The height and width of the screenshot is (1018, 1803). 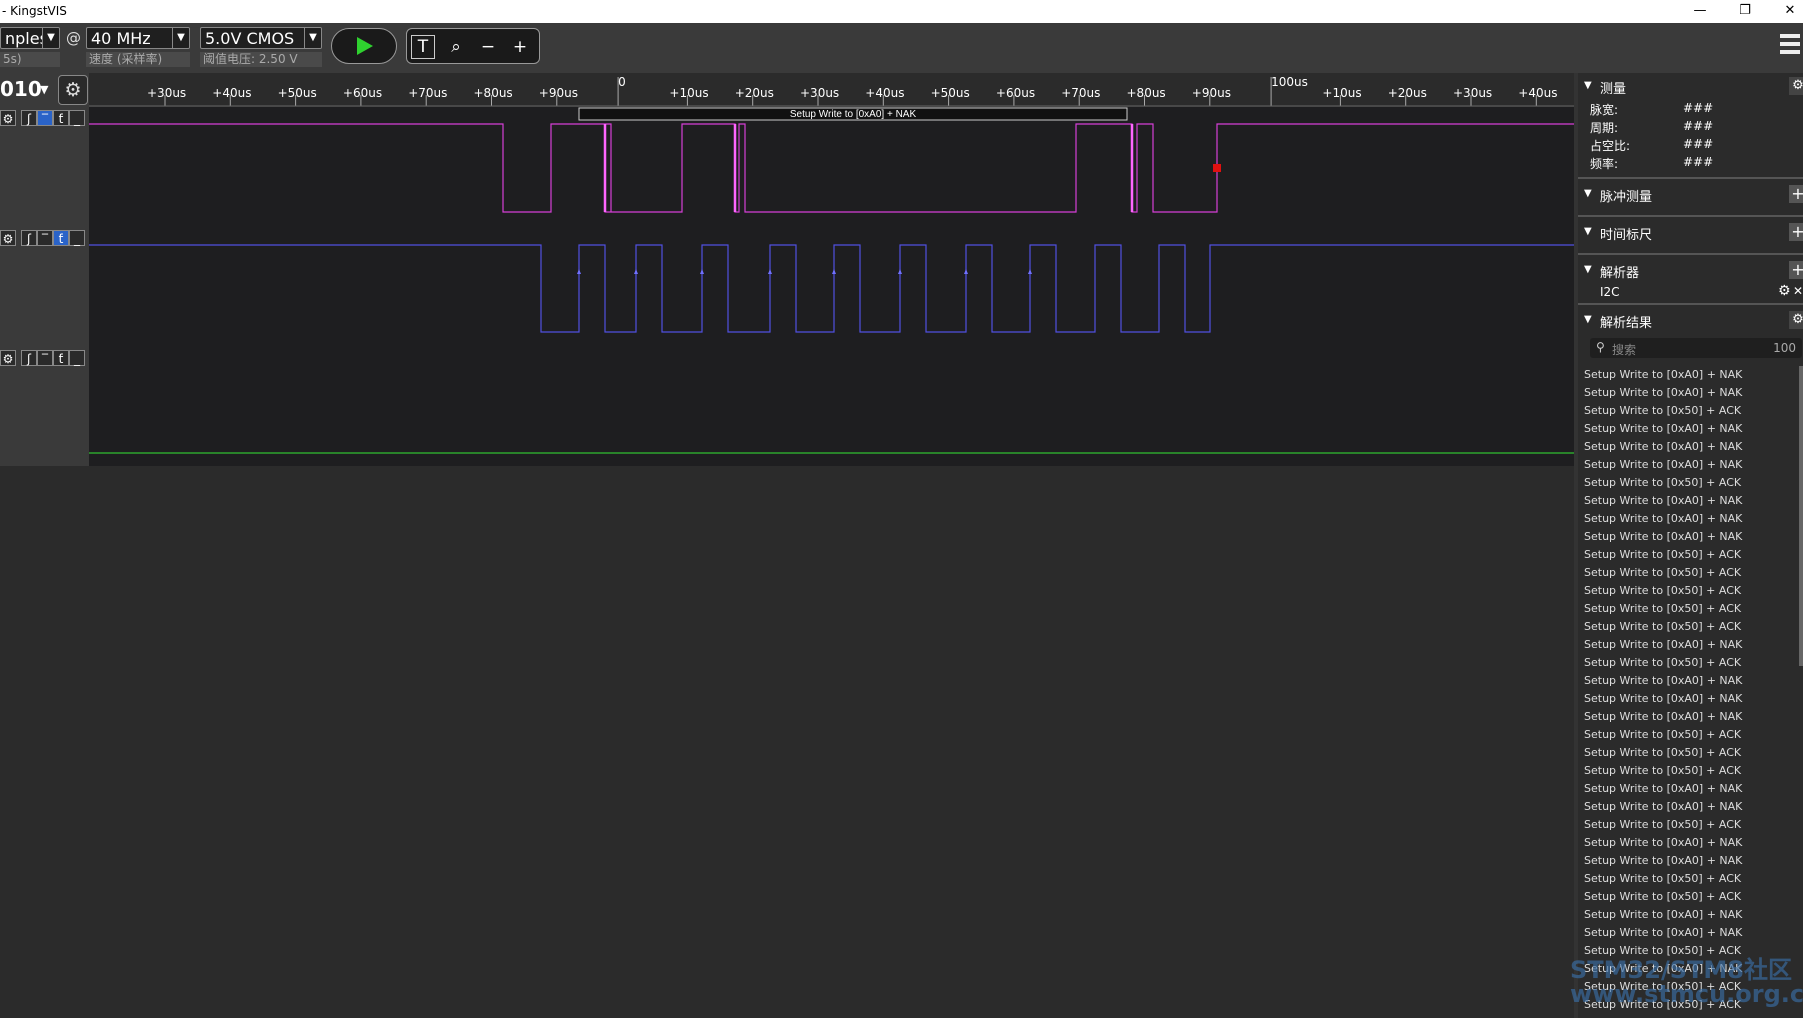 What do you see at coordinates (1789, 11) in the screenshot?
I see `close-button: ✕` at bounding box center [1789, 11].